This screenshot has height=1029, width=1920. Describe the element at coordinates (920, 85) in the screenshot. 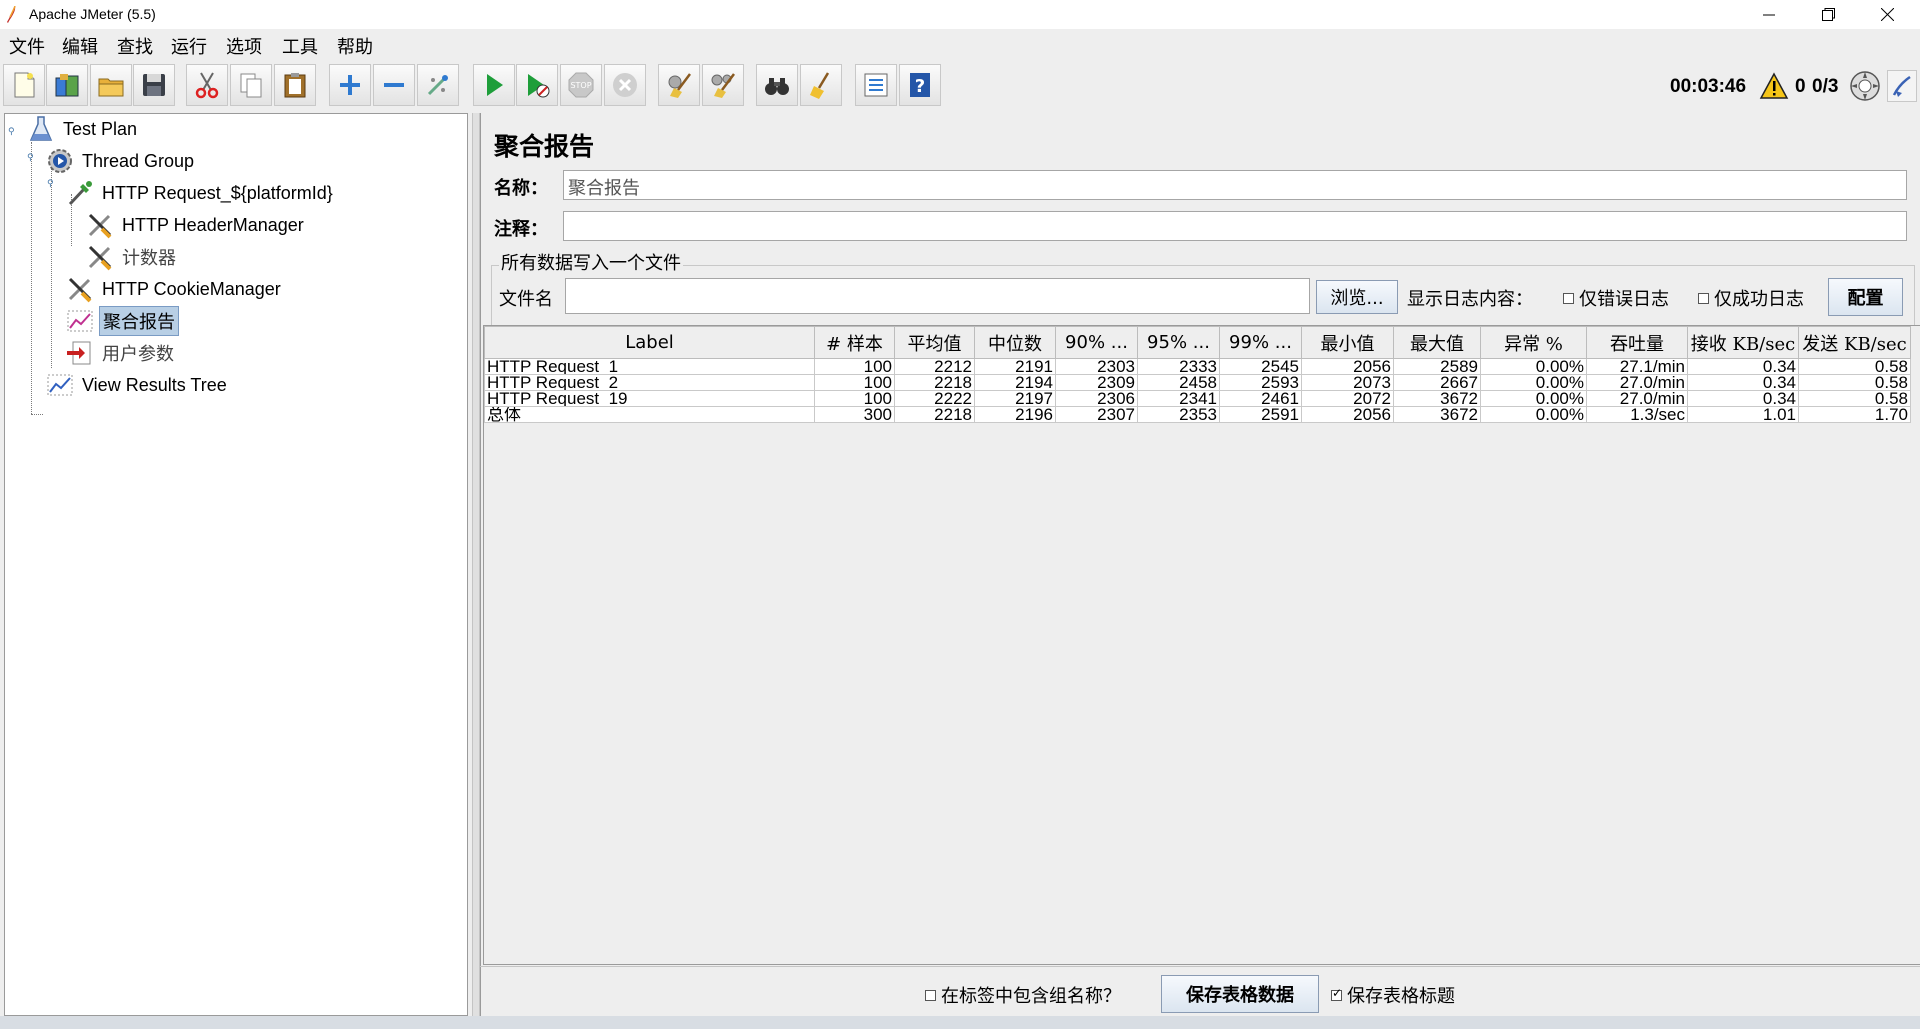

I see `help-button: ?` at that location.